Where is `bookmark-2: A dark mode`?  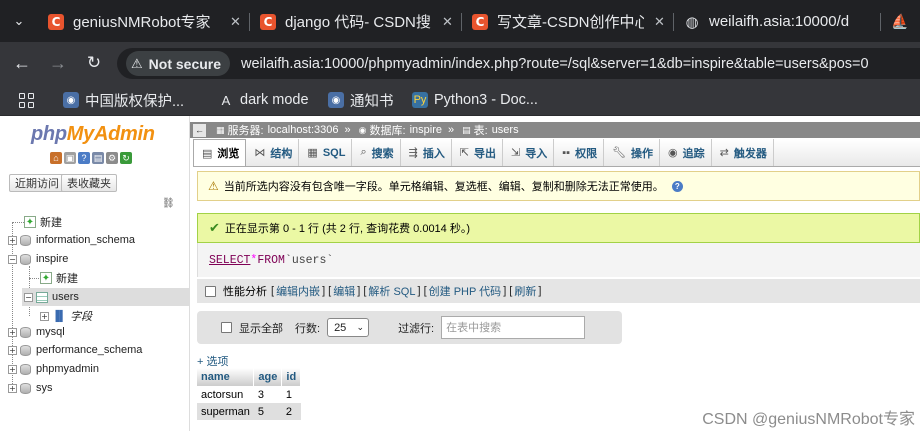
bookmark-2: A dark mode is located at coordinates (263, 100).